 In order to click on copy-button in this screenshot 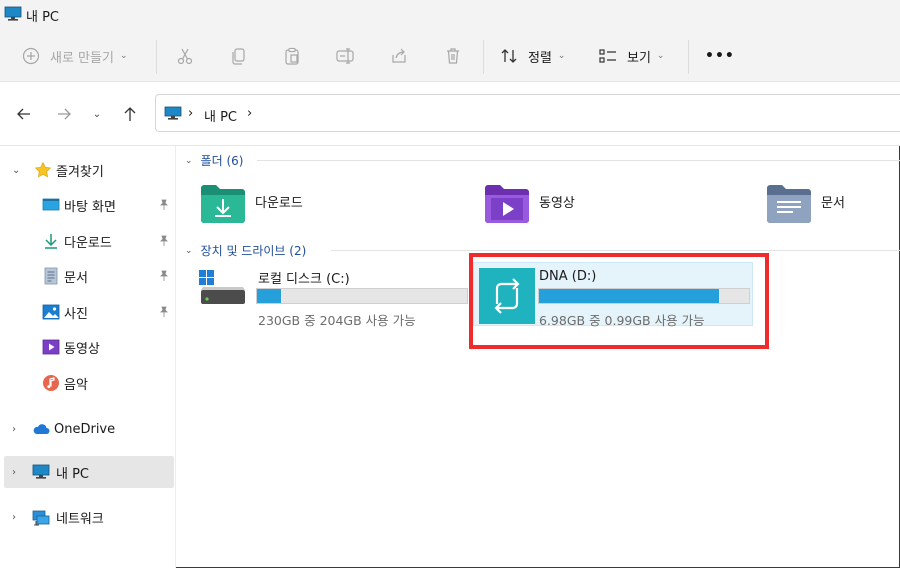, I will do `click(239, 56)`.